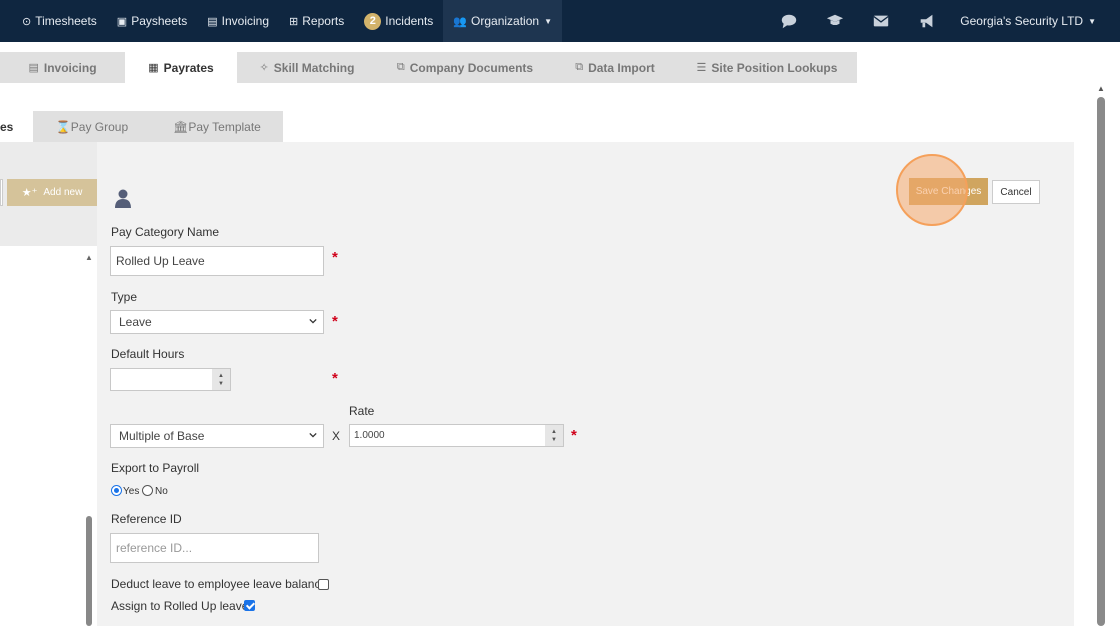  I want to click on tab-data-import: ⧉ Data Import, so click(615, 67).